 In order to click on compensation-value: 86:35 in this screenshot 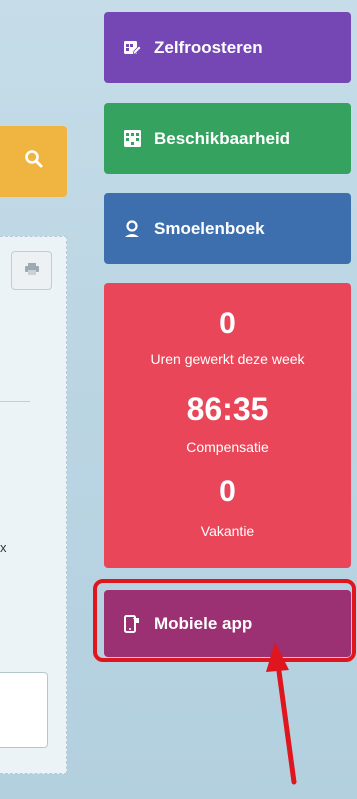, I will do `click(227, 409)`.